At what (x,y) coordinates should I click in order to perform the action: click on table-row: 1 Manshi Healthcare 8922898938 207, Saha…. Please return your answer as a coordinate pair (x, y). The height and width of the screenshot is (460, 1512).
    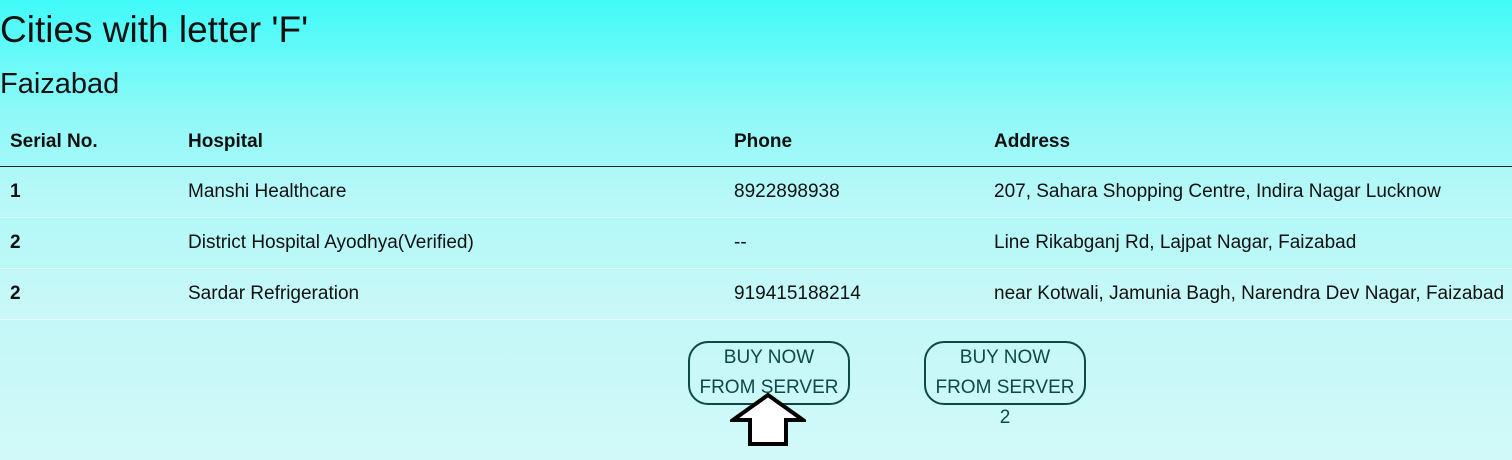
    Looking at the image, I should click on (756, 192).